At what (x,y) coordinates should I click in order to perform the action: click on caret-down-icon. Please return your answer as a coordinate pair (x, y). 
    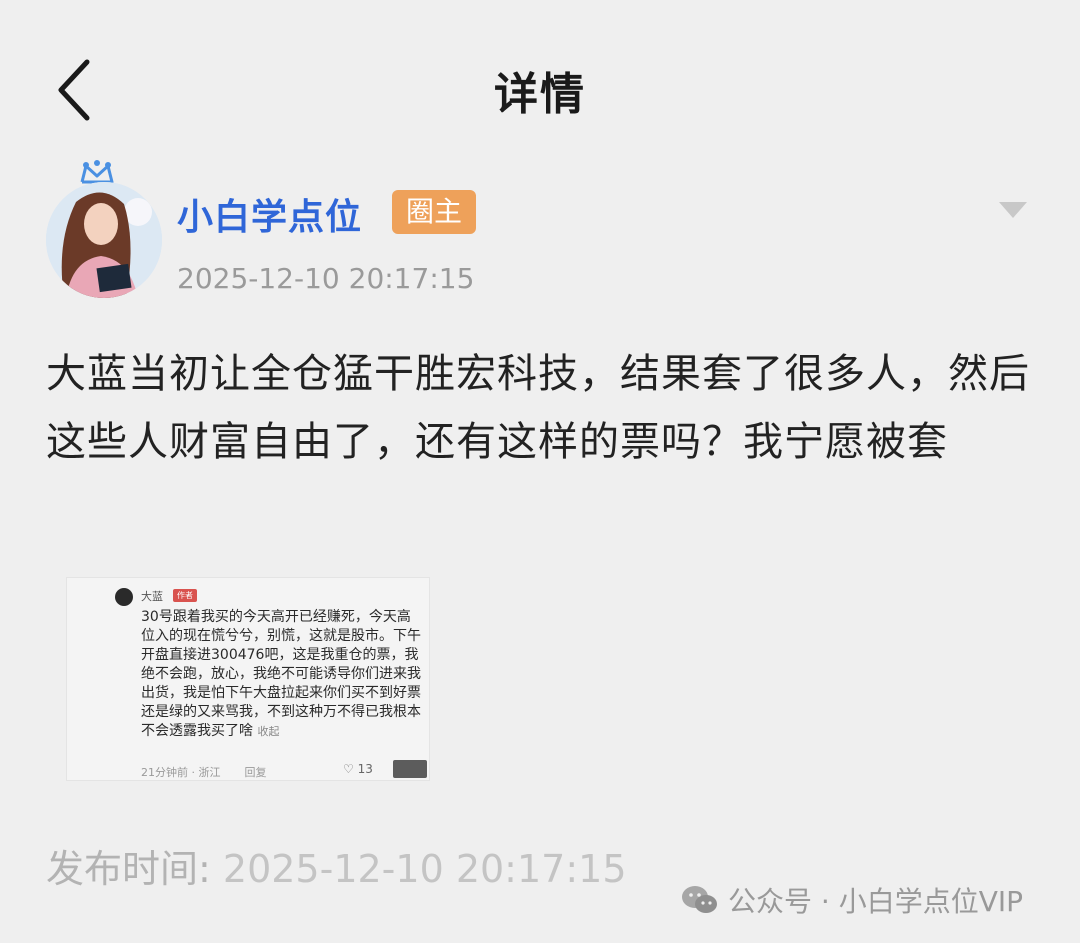
    Looking at the image, I should click on (1013, 210).